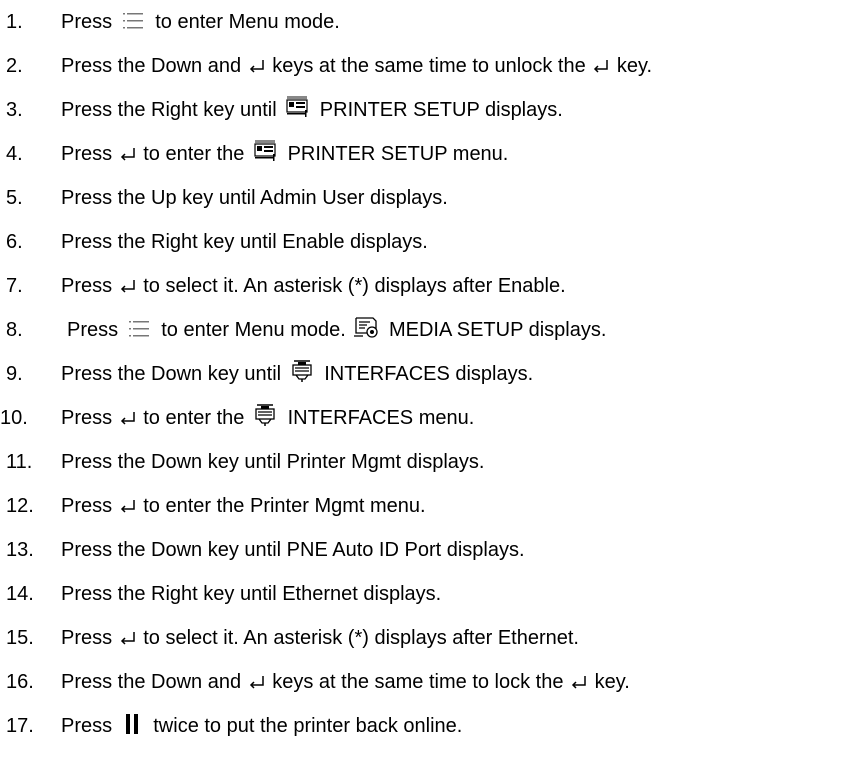 This screenshot has height=764, width=842. What do you see at coordinates (429, 374) in the screenshot?
I see `step-text-part: INTERFACES displays.` at bounding box center [429, 374].